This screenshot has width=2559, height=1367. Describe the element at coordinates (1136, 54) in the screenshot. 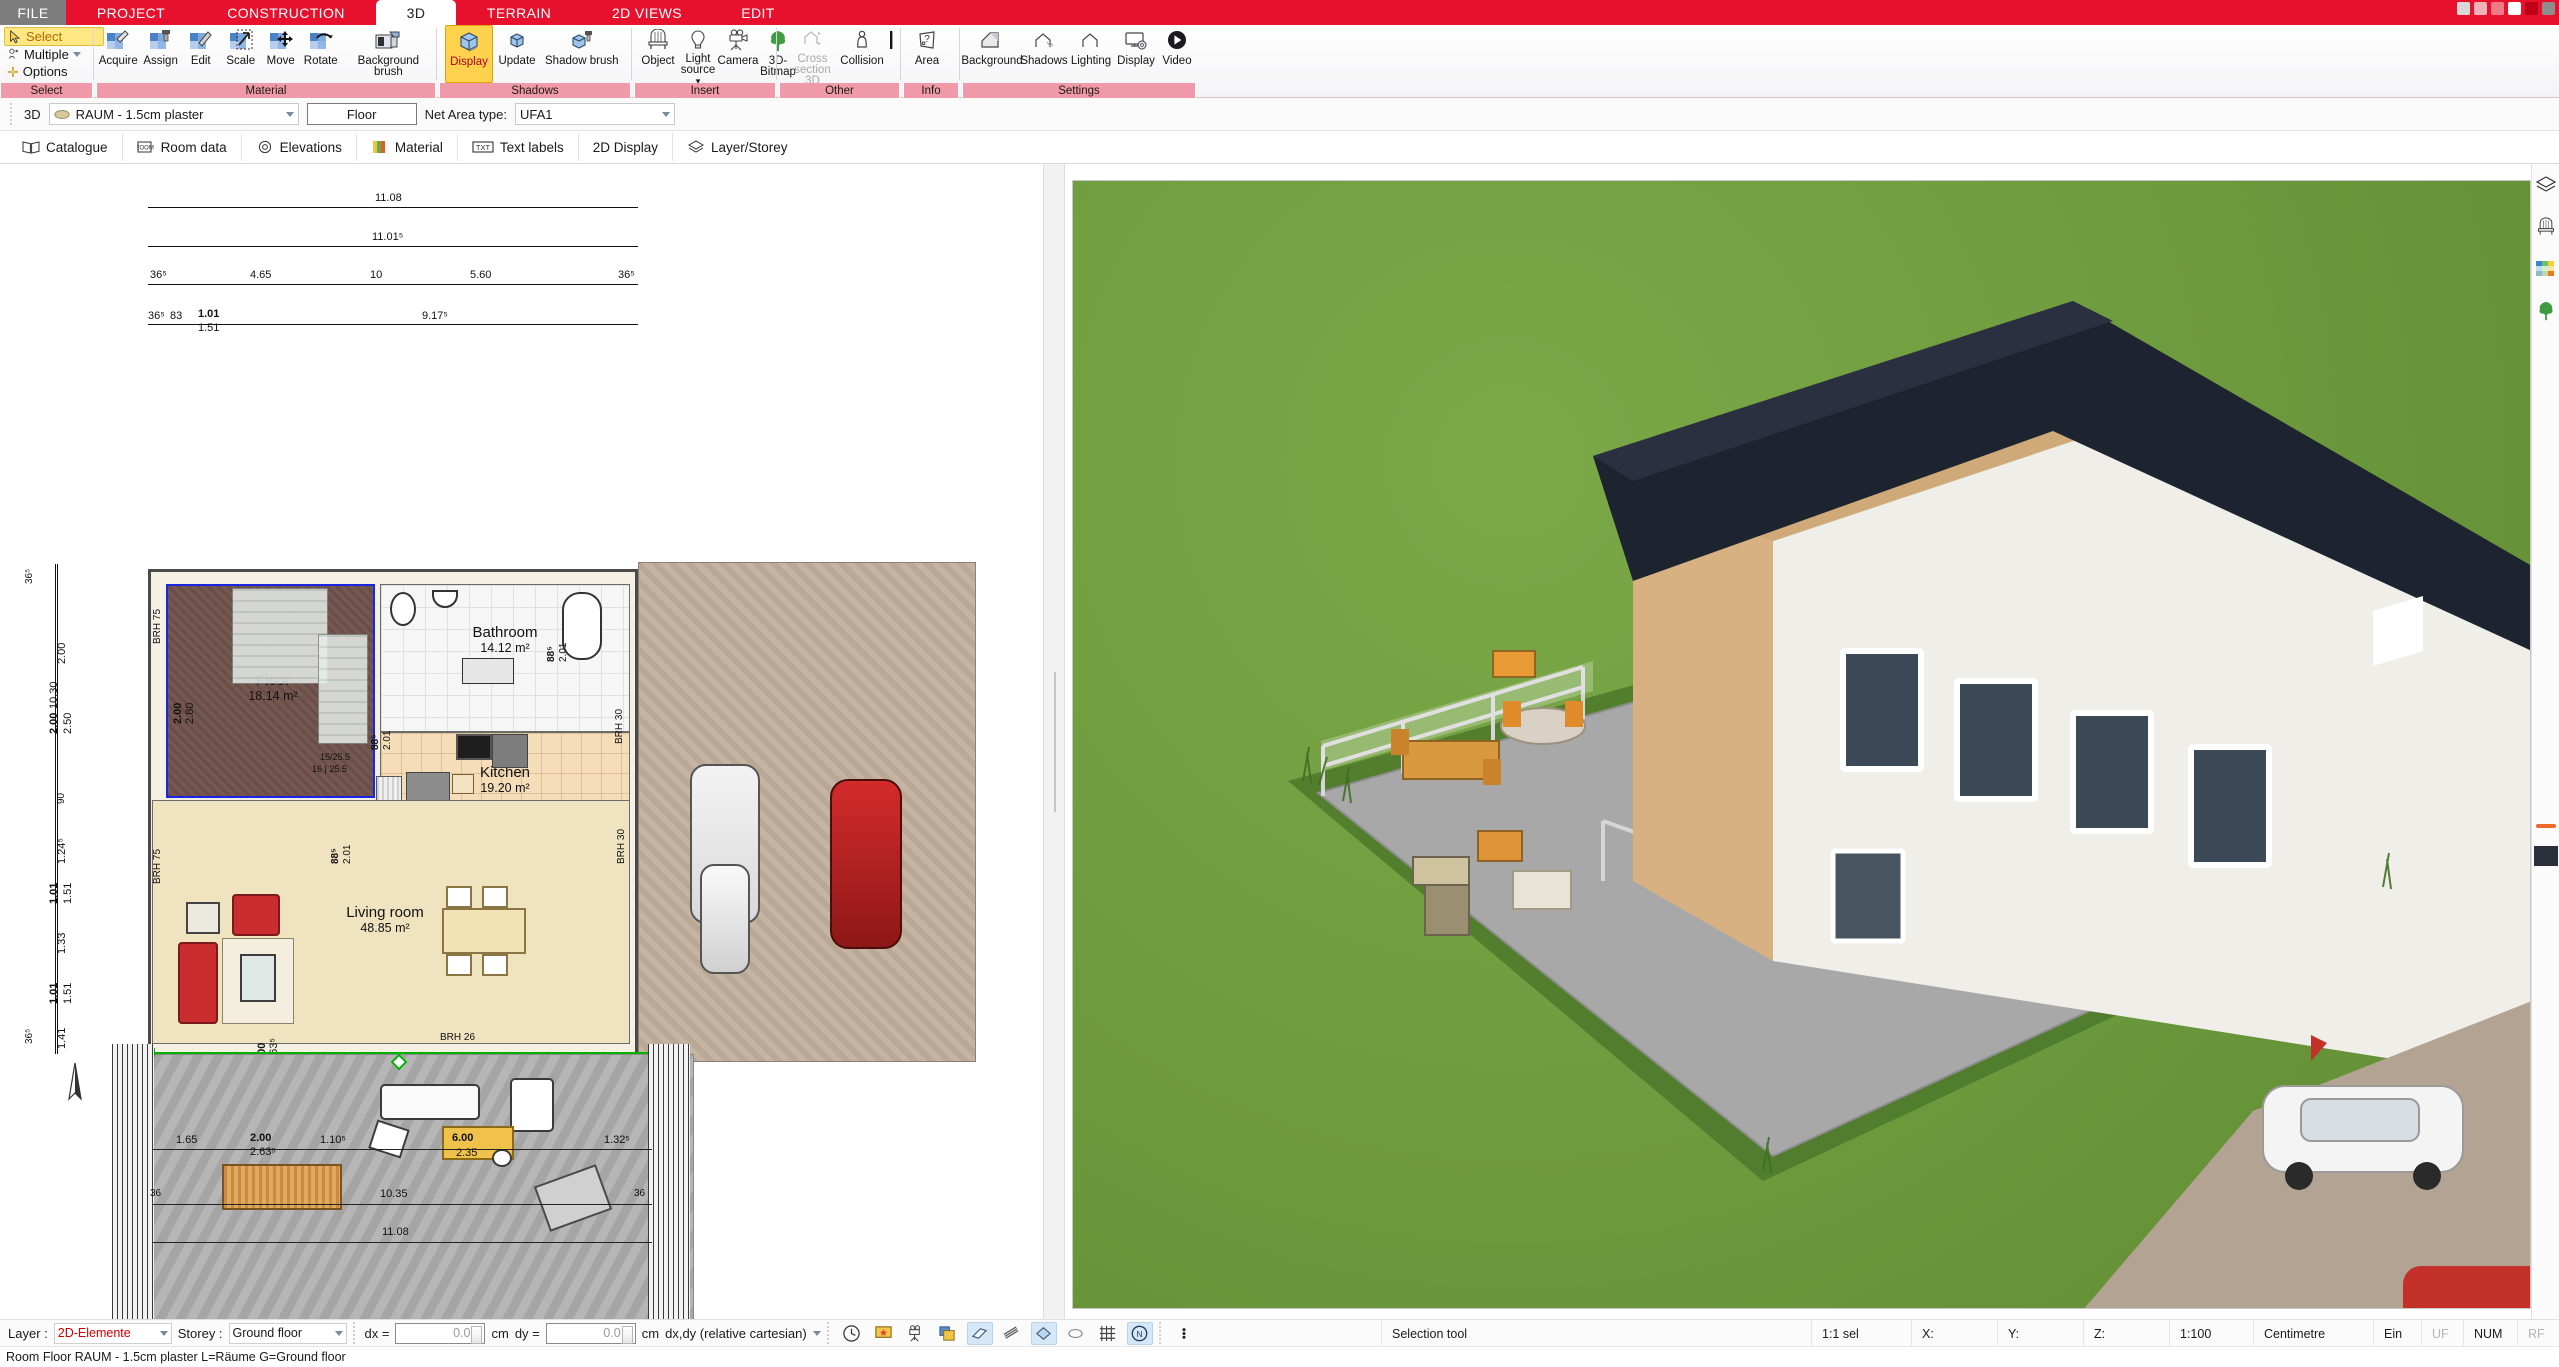

I see `settings-display-button: Display` at that location.